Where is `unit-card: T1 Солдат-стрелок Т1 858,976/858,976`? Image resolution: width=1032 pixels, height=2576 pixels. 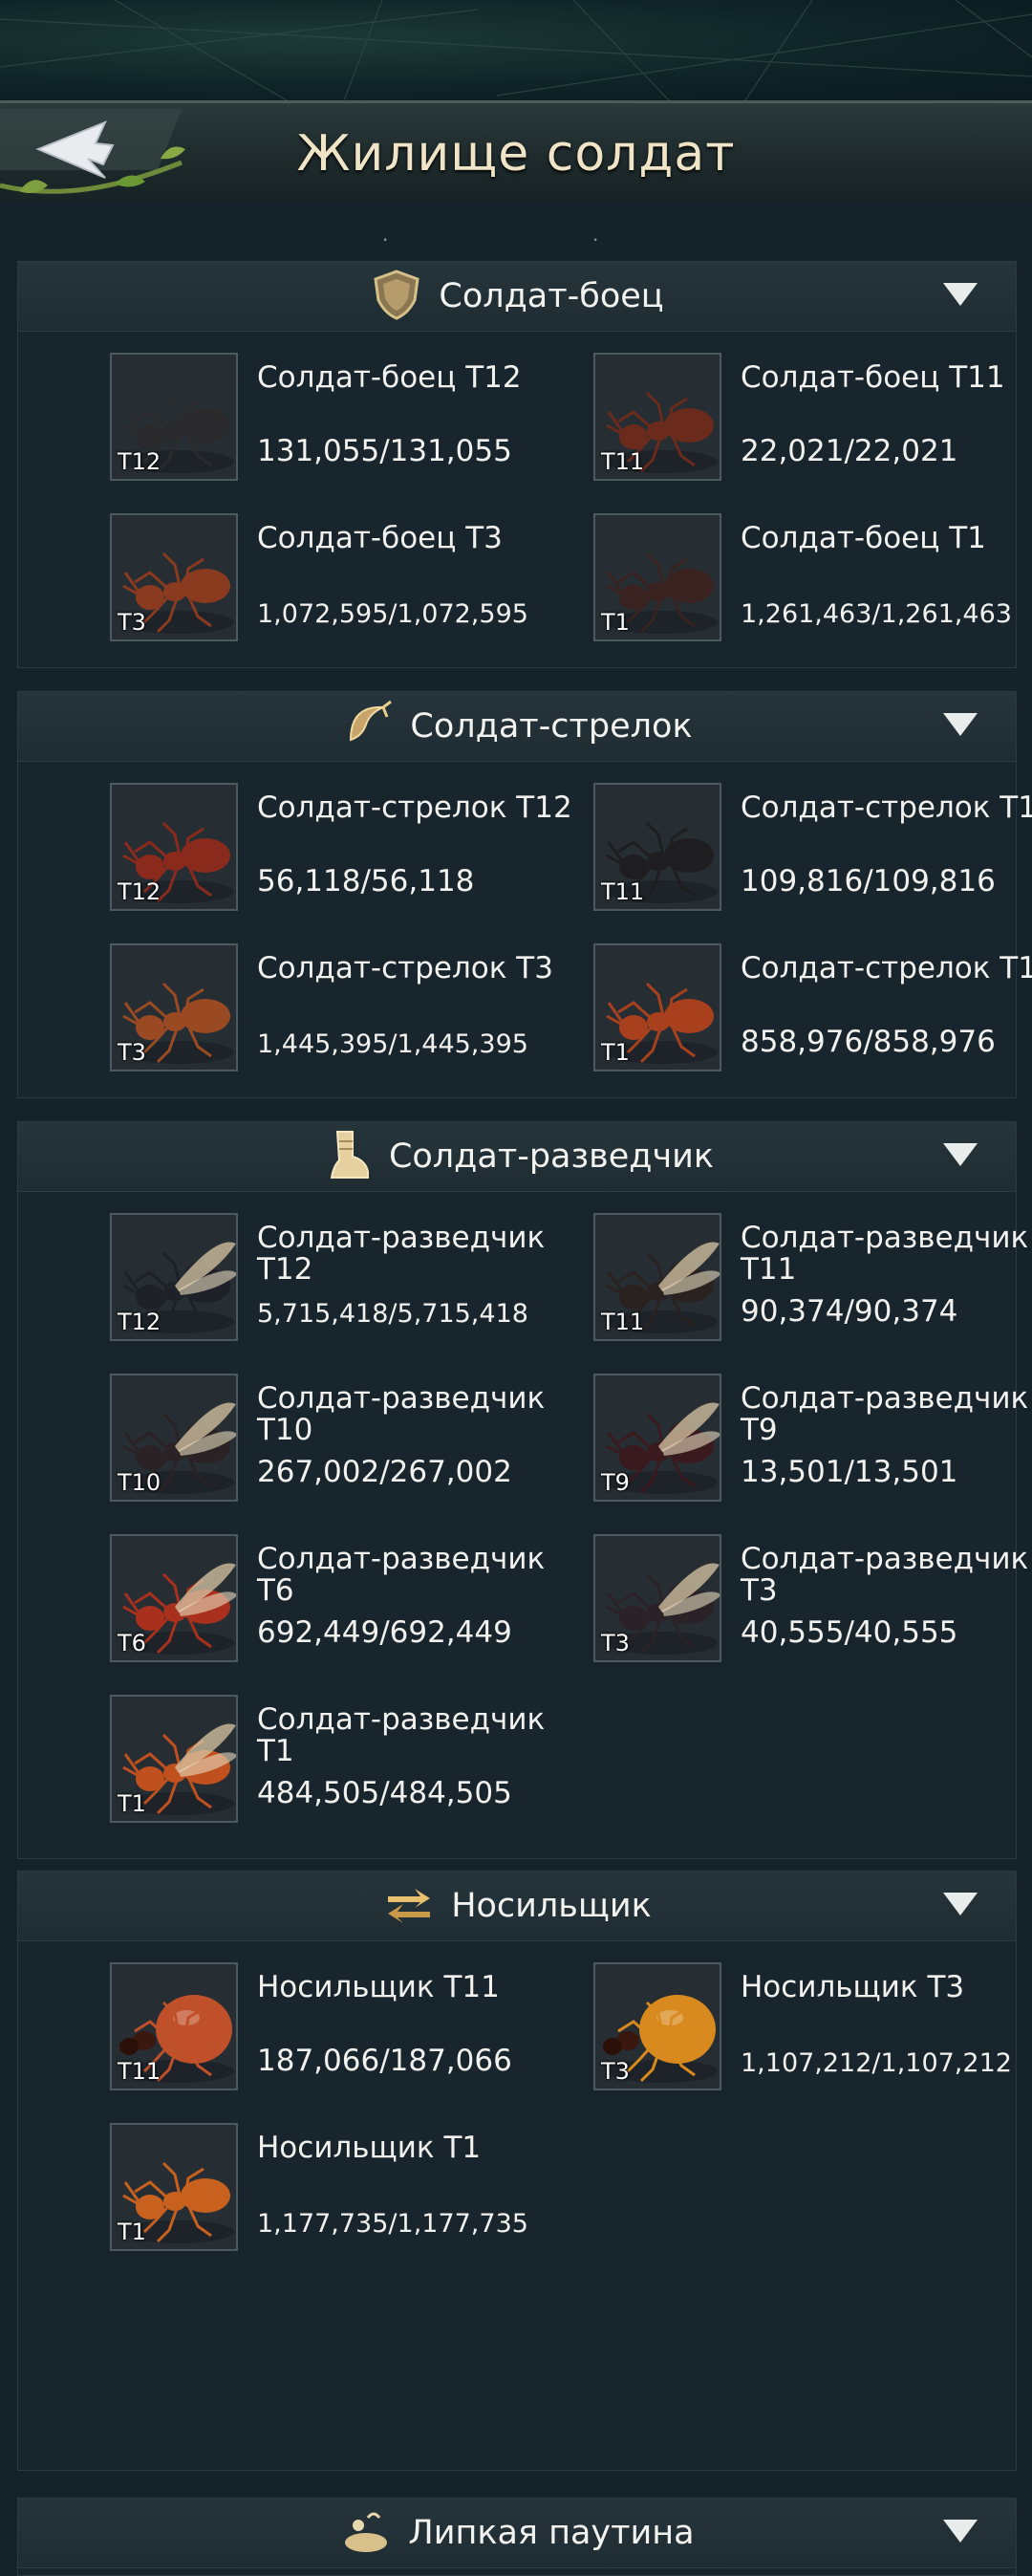 unit-card: T1 Солдат-стрелок Т1 858,976/858,976 is located at coordinates (767, 1010).